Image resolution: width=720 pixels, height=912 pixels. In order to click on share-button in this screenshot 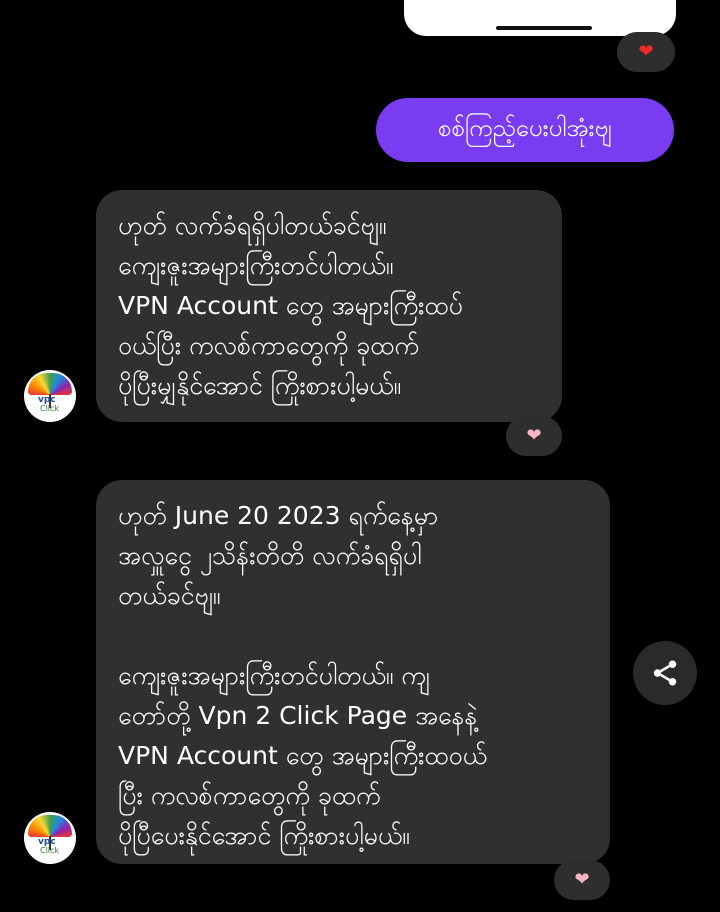, I will do `click(665, 673)`.